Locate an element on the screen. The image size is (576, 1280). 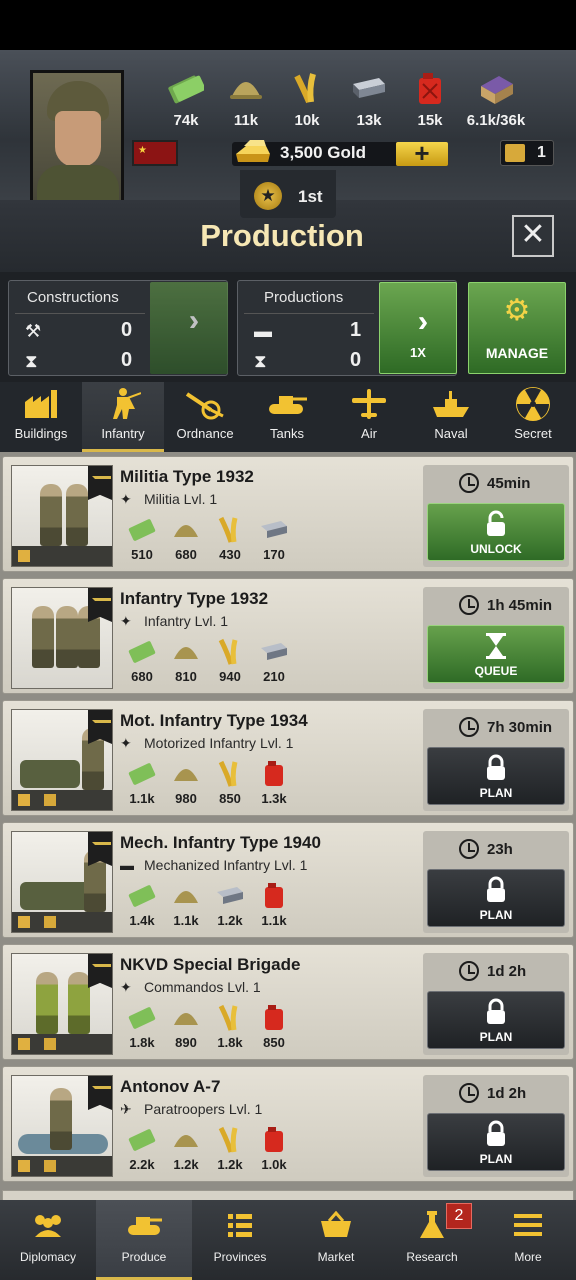
unlock-button: UNLOCK is located at coordinates (496, 532).